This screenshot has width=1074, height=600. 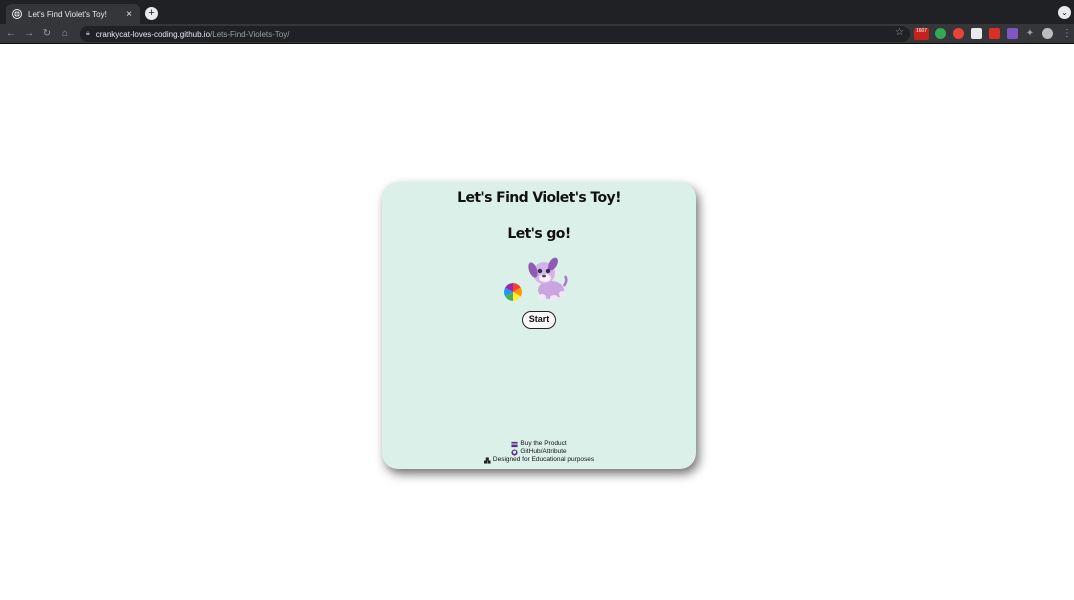 I want to click on github-icon, so click(x=514, y=452).